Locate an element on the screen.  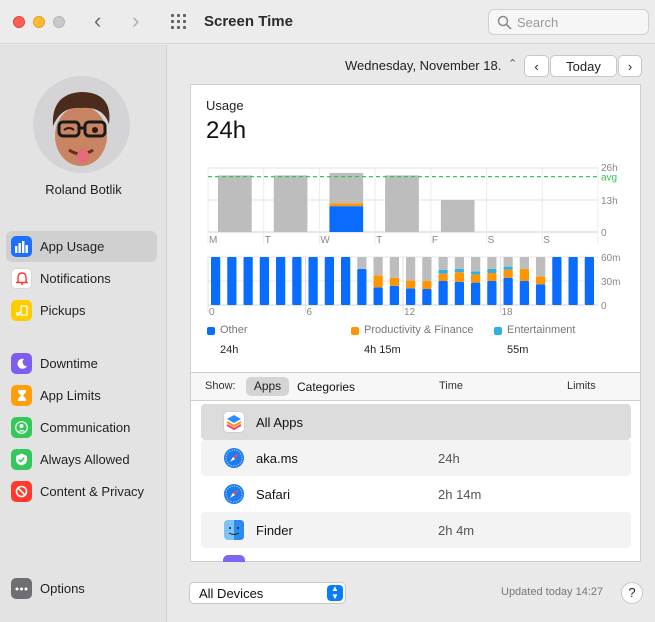
table-row-partial is located at coordinates (416, 555).